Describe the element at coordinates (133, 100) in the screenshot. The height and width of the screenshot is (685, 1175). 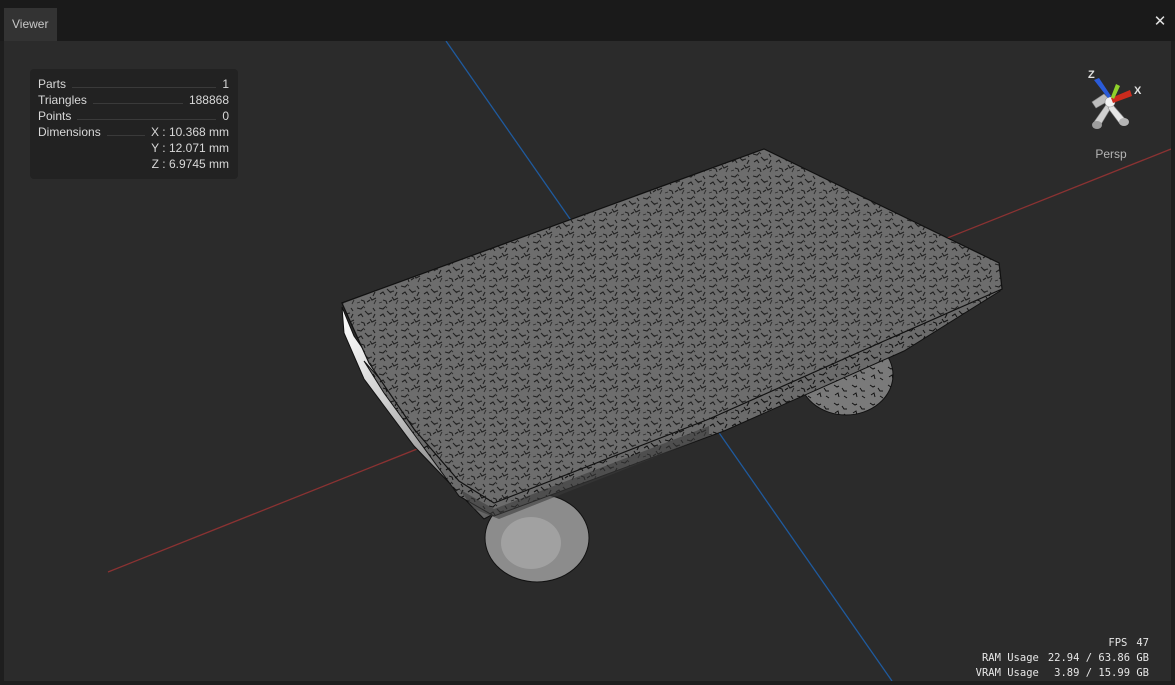
I see `info-row-triangles: Triangles 188868` at that location.